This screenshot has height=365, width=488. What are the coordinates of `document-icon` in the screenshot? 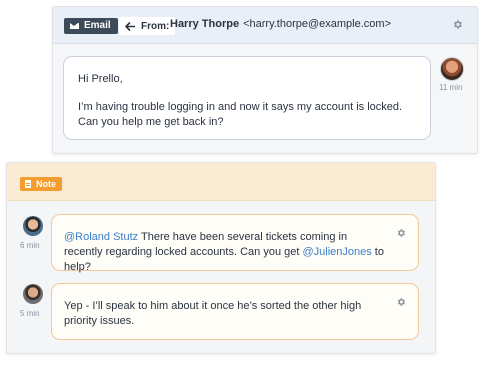 It's located at (28, 184).